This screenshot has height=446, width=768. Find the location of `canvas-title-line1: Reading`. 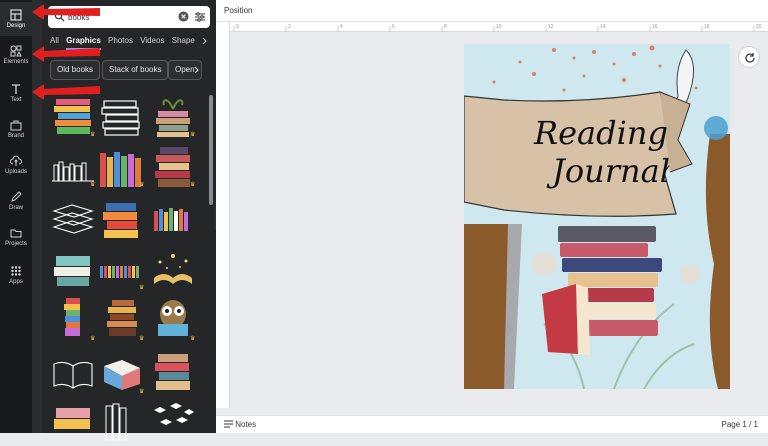

canvas-title-line1: Reading is located at coordinates (600, 133).